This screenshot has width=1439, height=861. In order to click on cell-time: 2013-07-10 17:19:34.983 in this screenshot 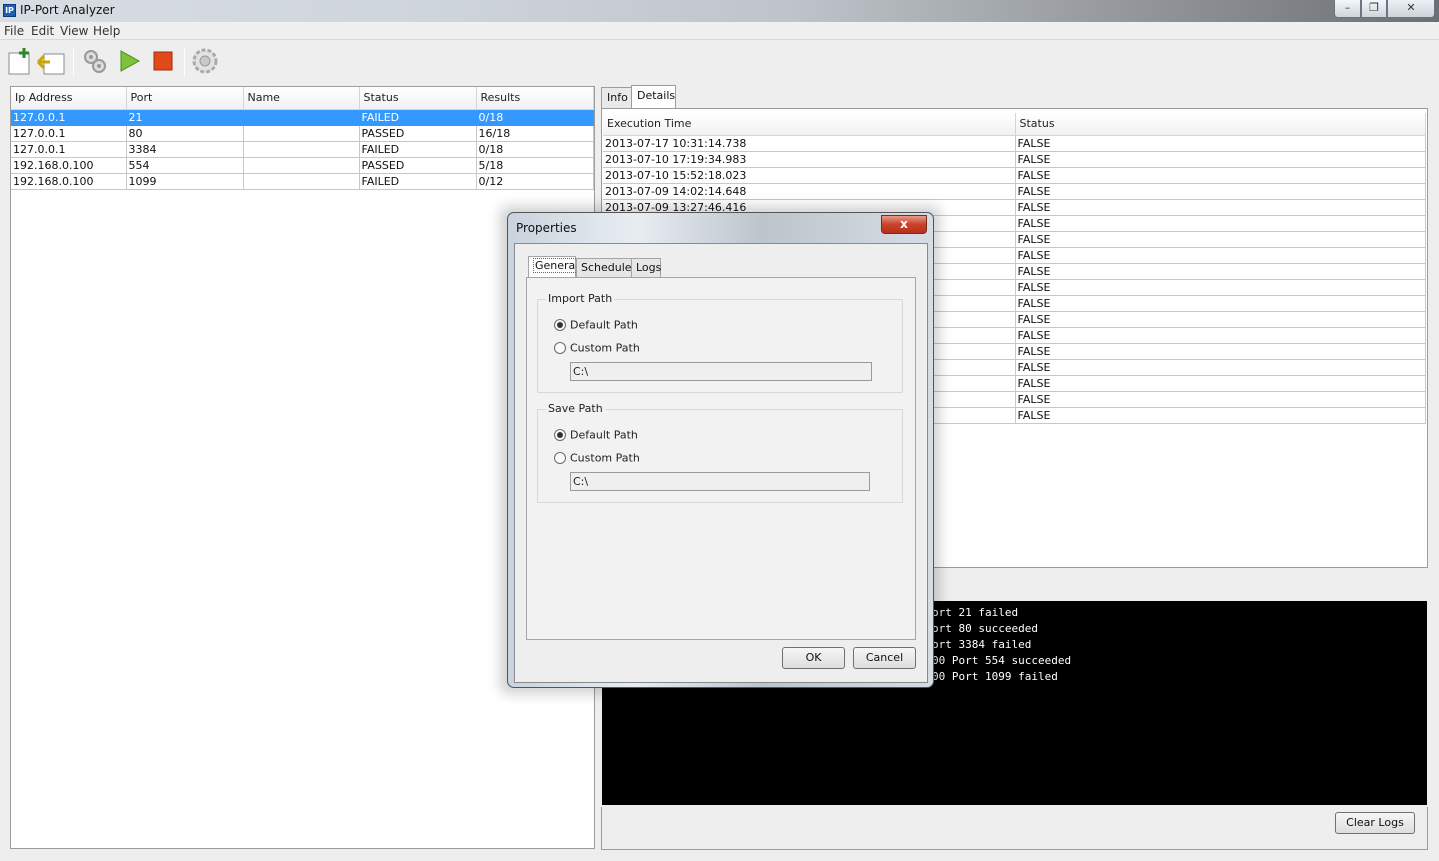, I will do `click(809, 159)`.